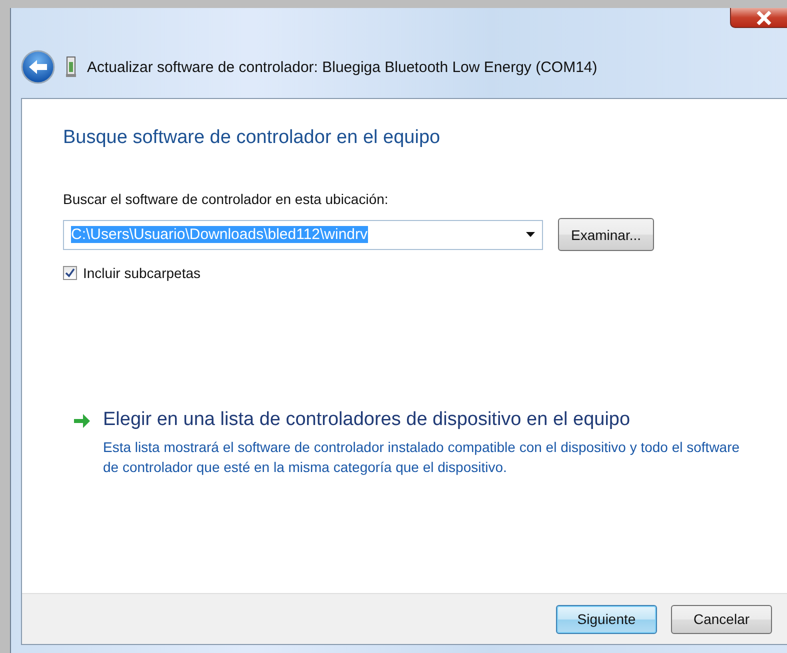  Describe the element at coordinates (342, 67) in the screenshot. I see `window-title: Actualizar software de controlador: Bluegiga Bluetooth Low Energy (COM14)` at that location.